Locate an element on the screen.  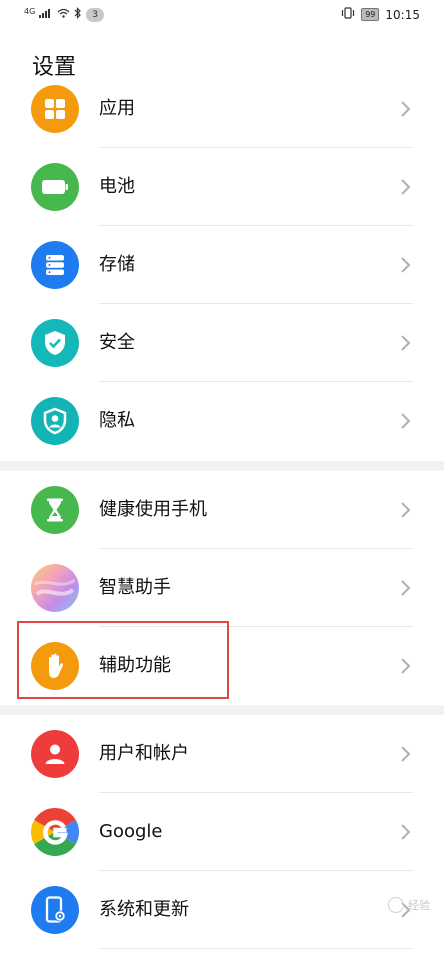
notification-count-badge: 3 is located at coordinates (95, 14).